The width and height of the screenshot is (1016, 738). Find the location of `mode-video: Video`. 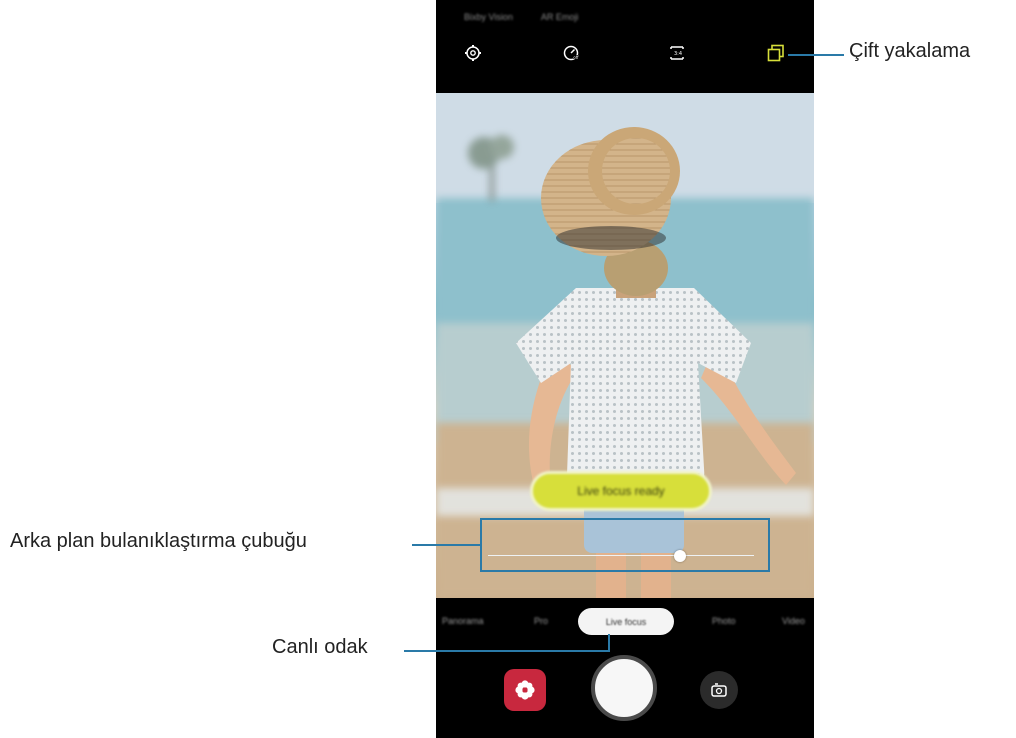

mode-video: Video is located at coordinates (793, 621).